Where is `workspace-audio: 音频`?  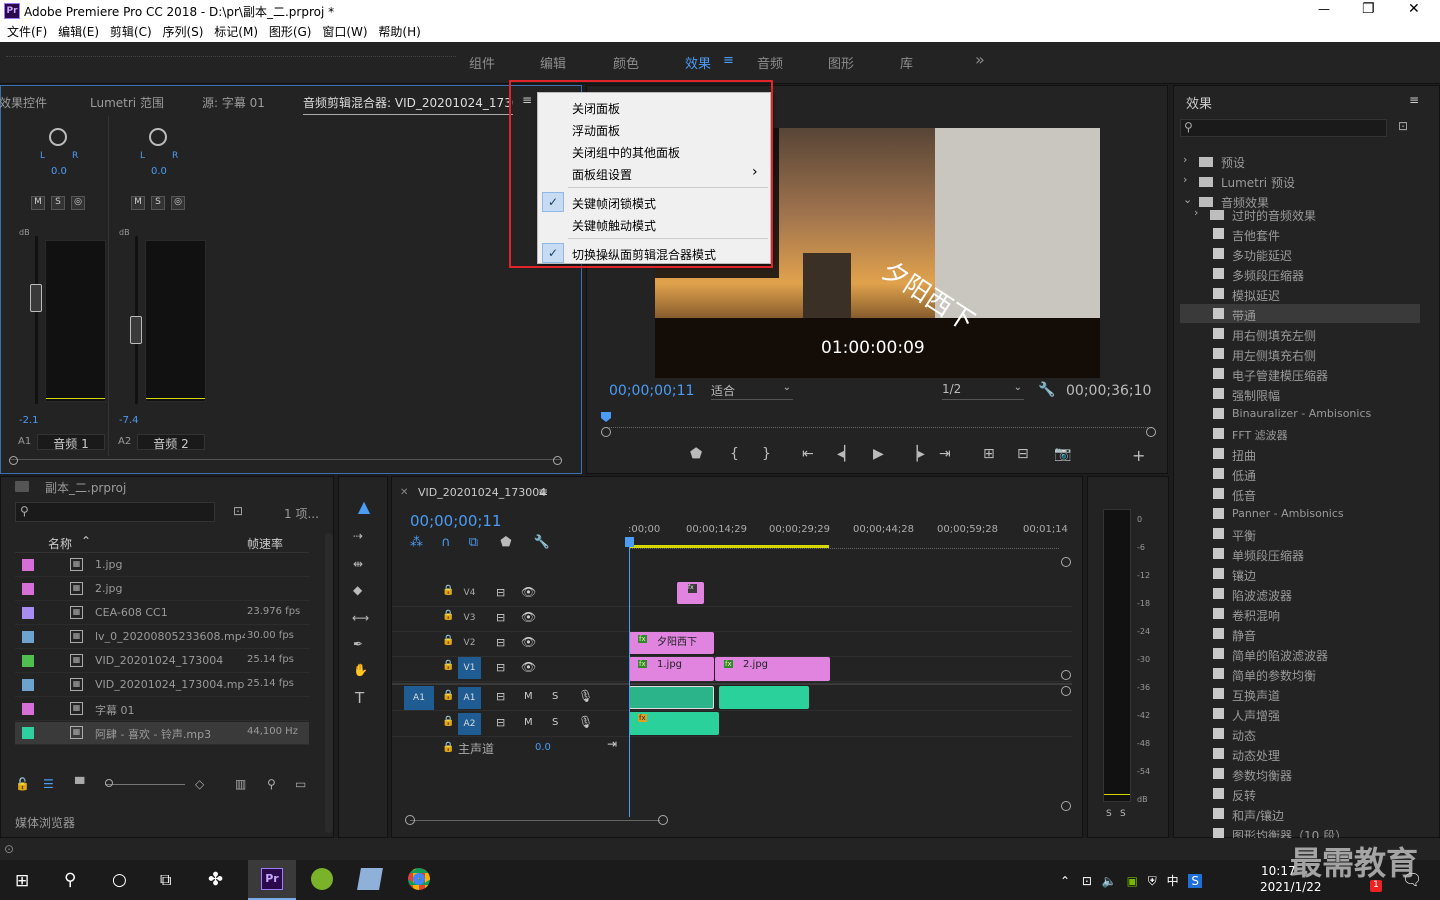 workspace-audio: 音频 is located at coordinates (770, 62).